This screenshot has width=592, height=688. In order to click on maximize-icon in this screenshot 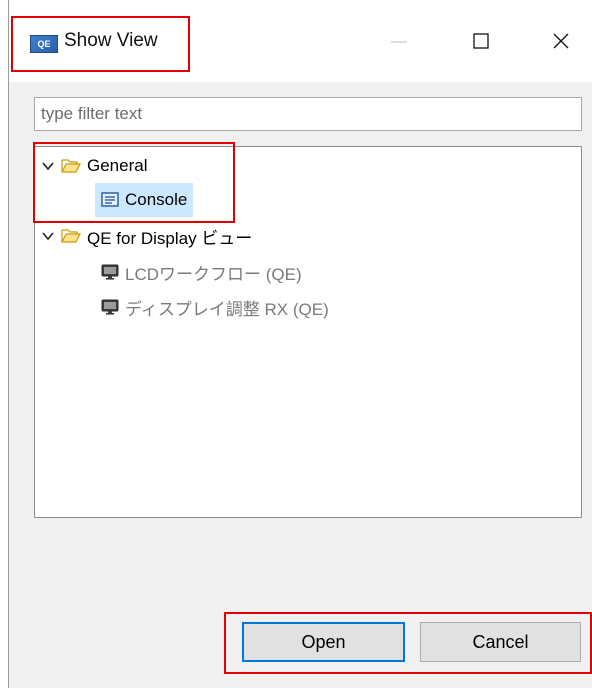, I will do `click(481, 41)`.